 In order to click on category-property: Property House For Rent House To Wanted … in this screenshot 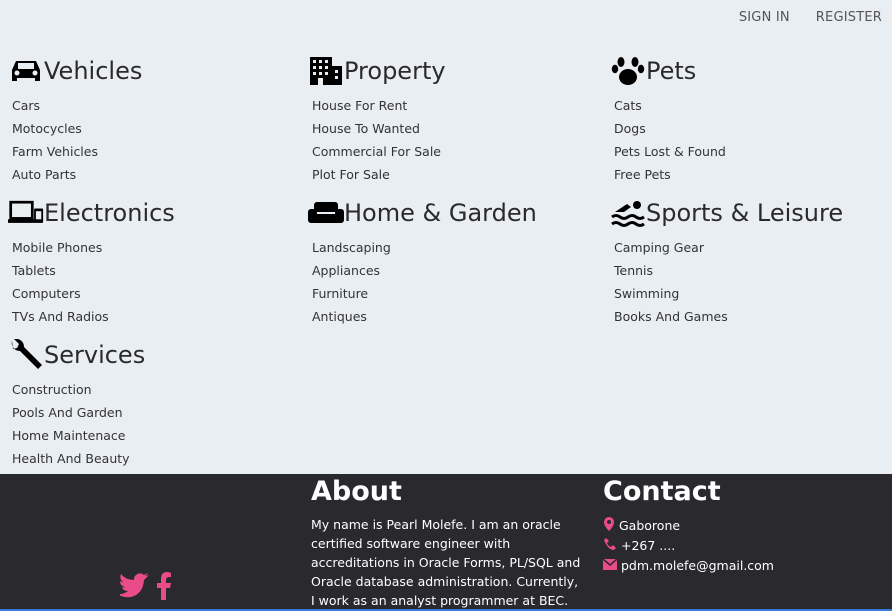, I will do `click(458, 120)`.